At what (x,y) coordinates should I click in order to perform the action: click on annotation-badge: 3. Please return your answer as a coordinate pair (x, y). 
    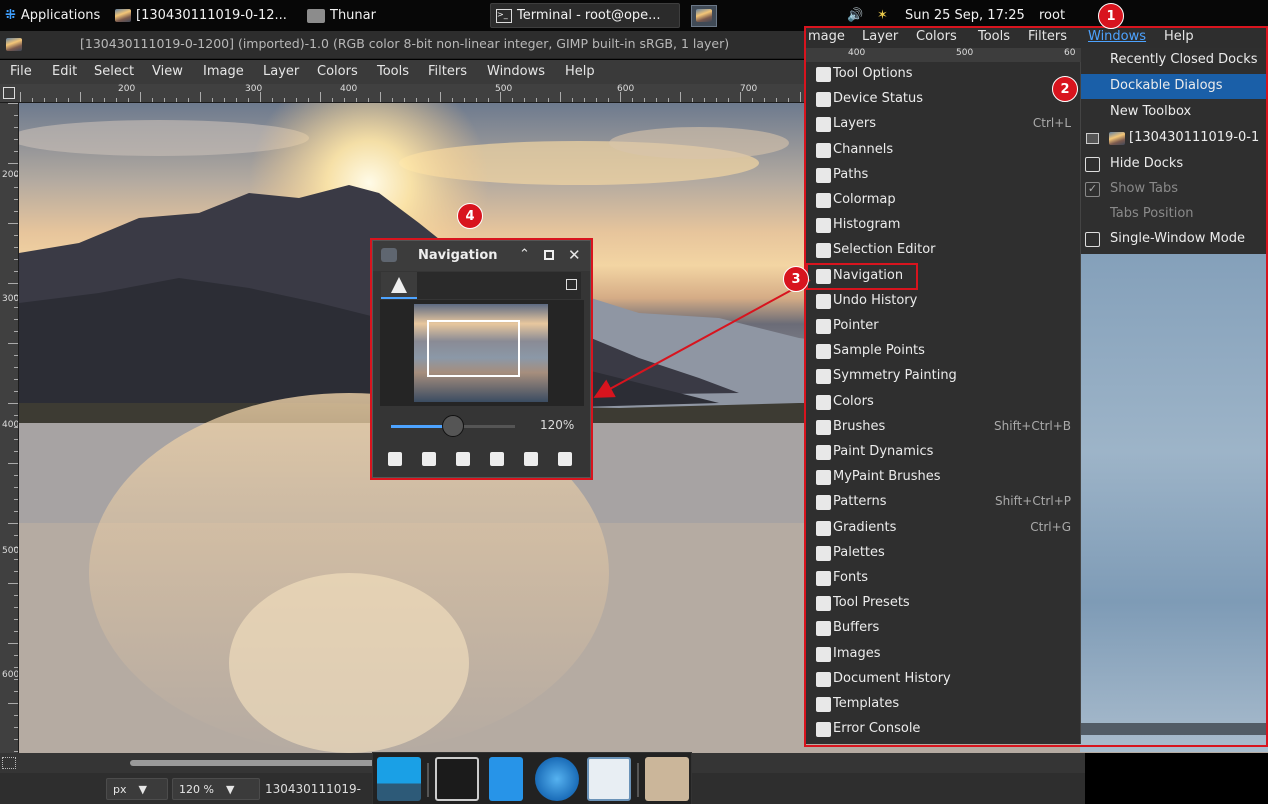
    Looking at the image, I should click on (796, 279).